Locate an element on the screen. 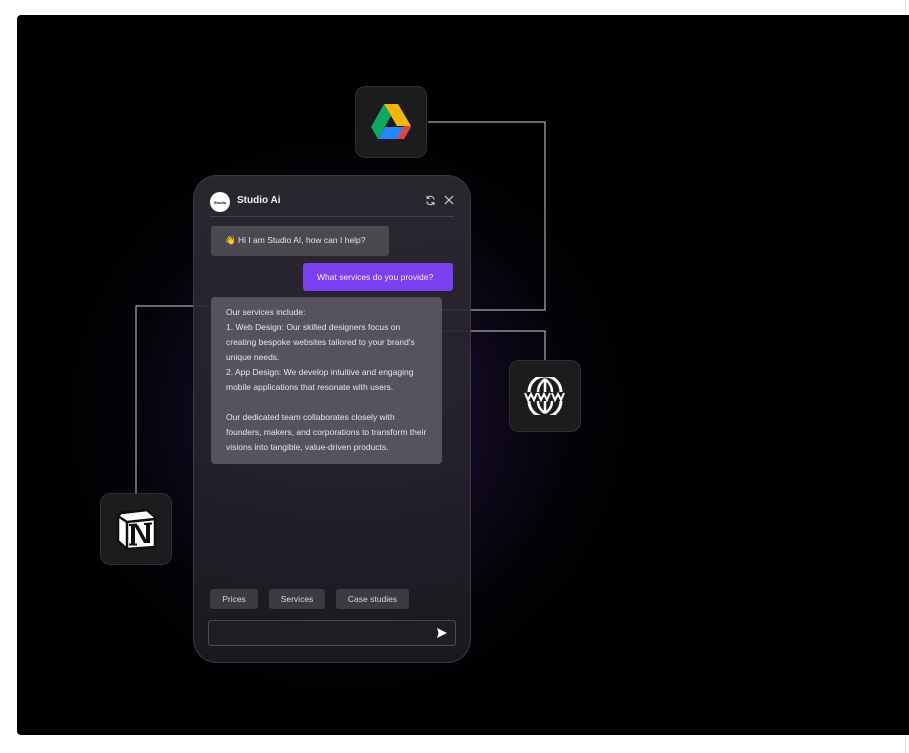  quick-reply-prices: Prices is located at coordinates (234, 599).